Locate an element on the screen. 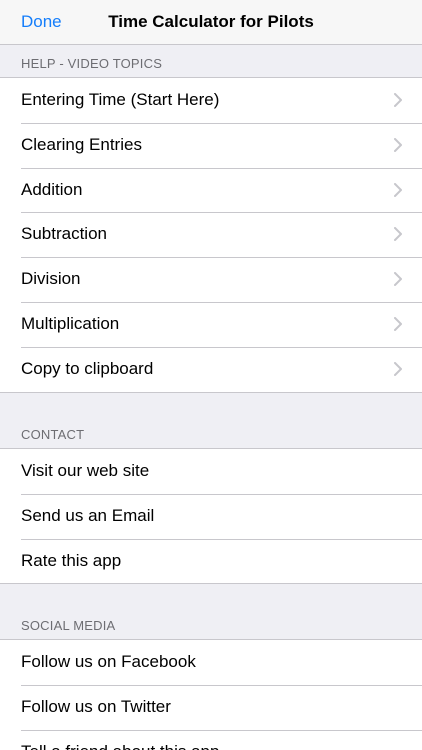 The width and height of the screenshot is (422, 750). list-item-label: Visit our web site is located at coordinates (85, 470).